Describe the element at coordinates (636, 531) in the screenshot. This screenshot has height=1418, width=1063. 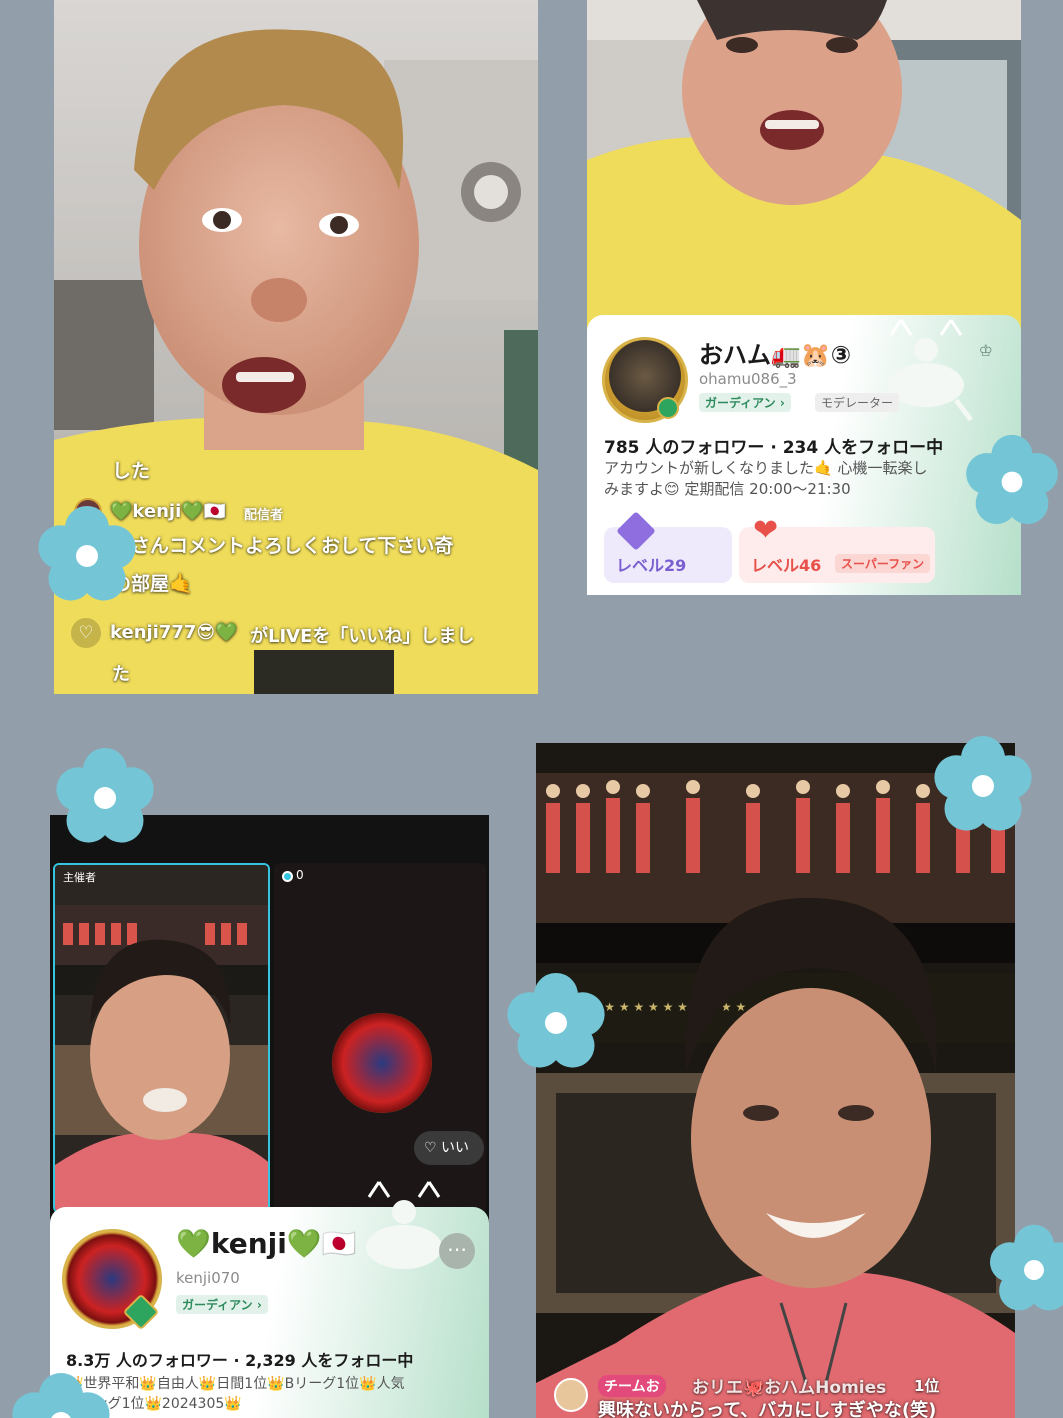
I see `diamond-icon` at that location.